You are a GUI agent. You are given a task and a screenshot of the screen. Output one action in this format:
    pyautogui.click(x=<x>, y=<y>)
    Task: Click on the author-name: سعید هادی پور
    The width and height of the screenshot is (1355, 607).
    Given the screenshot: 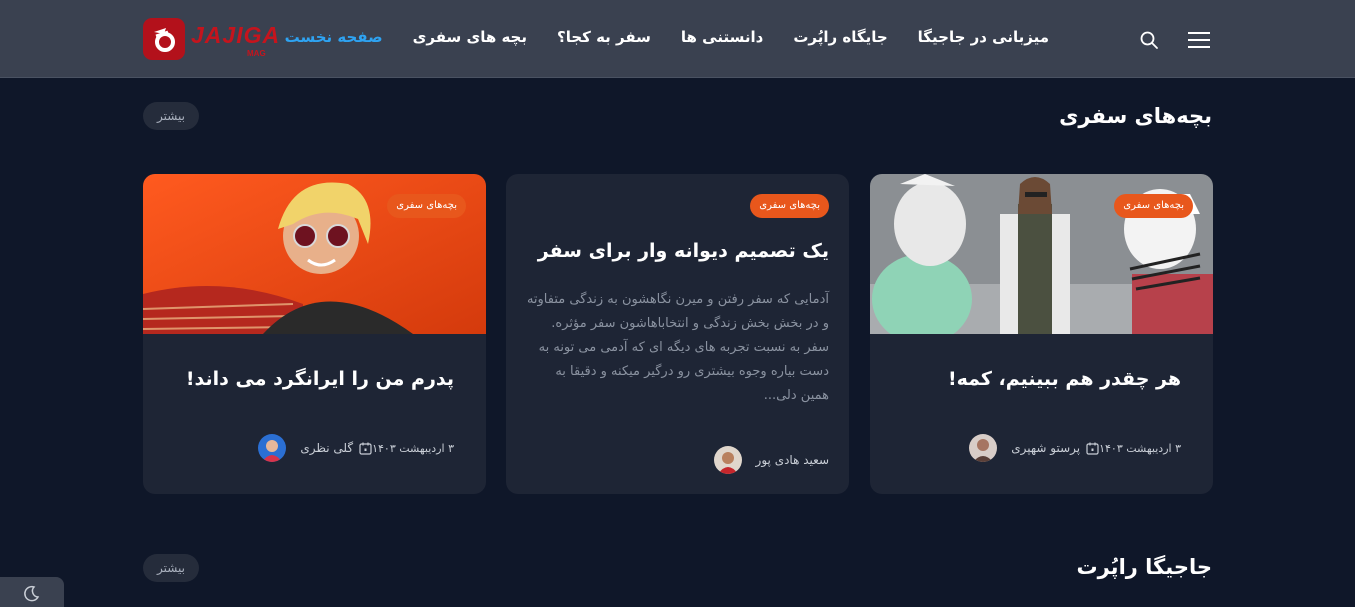 What is the action you would take?
    pyautogui.click(x=792, y=460)
    